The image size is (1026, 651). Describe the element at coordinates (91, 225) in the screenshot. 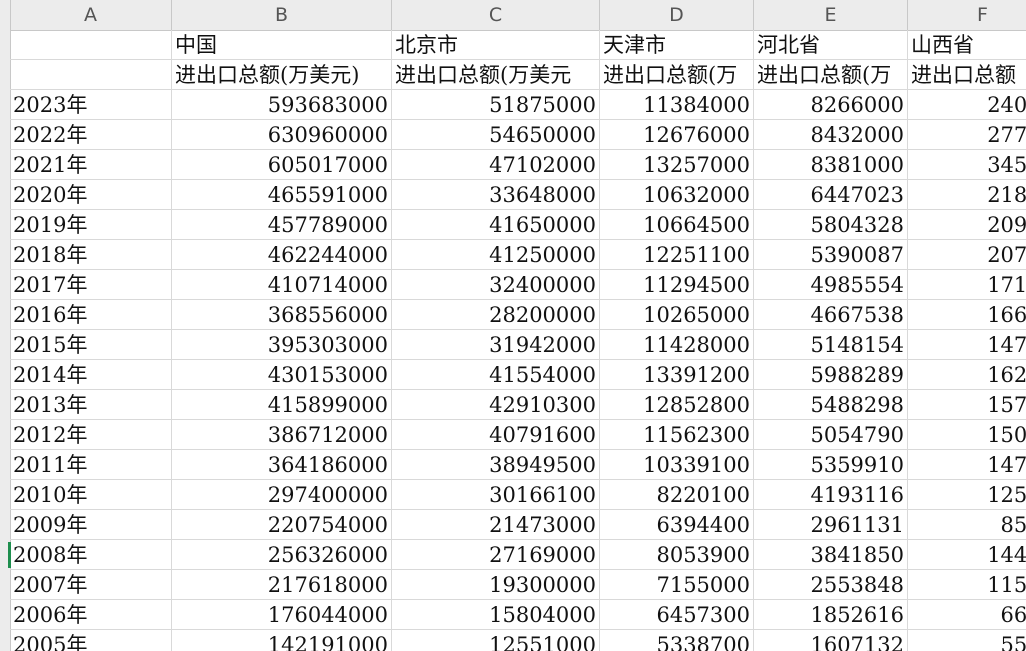

I see `cell-a7: 2019年` at that location.